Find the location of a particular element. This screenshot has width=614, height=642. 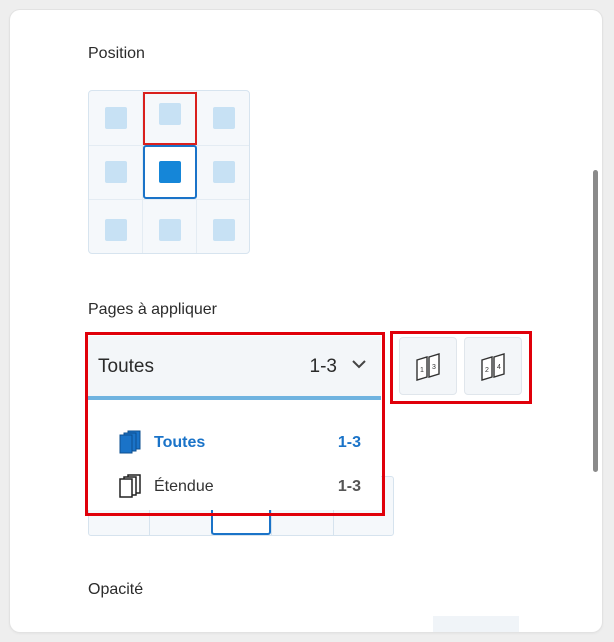

position-cell-middle-right is located at coordinates (224, 172).